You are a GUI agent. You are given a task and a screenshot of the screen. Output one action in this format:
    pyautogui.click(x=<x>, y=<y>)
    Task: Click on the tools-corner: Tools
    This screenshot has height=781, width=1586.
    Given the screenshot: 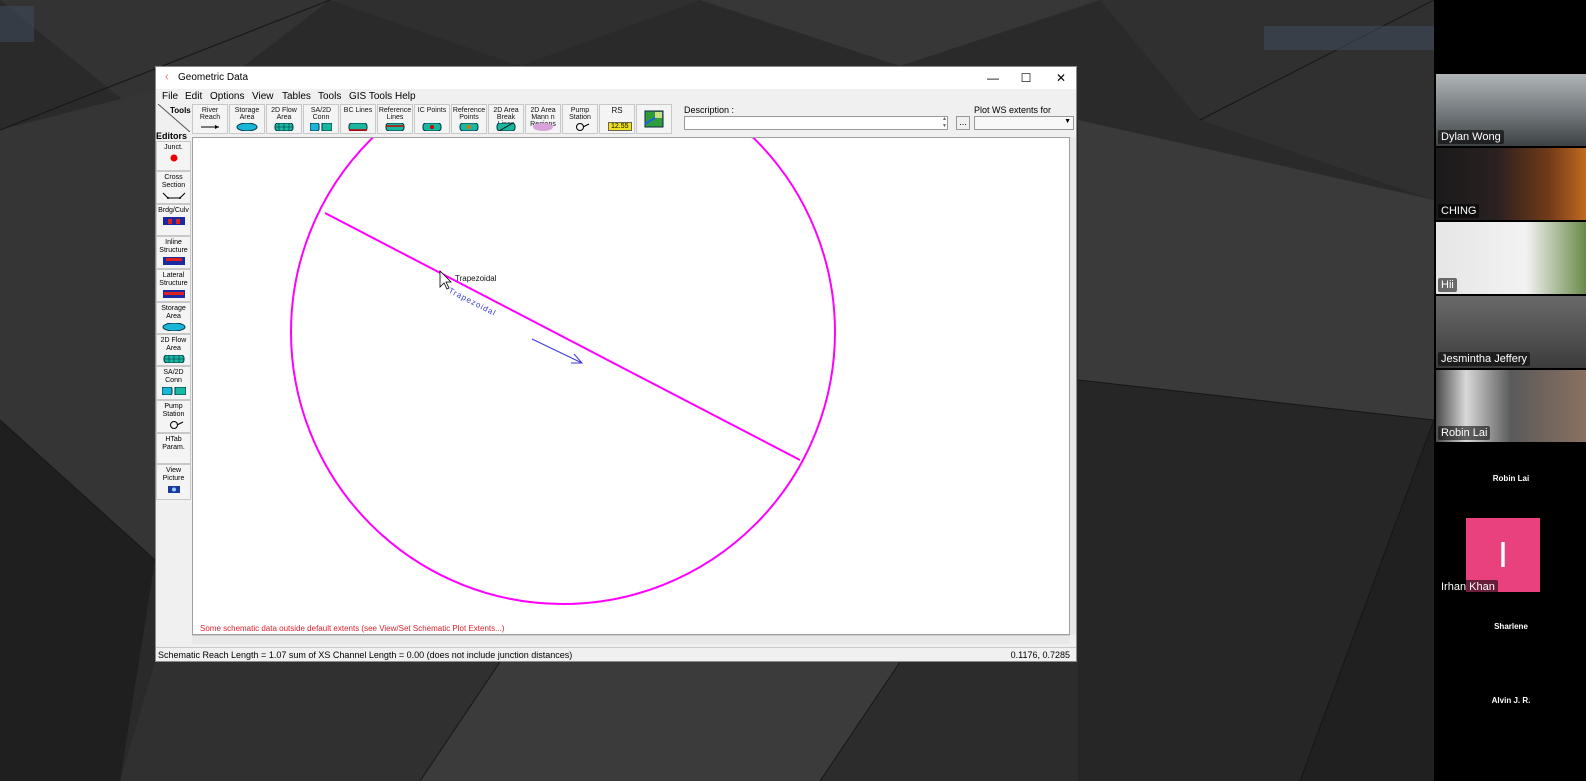 What is the action you would take?
    pyautogui.click(x=174, y=118)
    